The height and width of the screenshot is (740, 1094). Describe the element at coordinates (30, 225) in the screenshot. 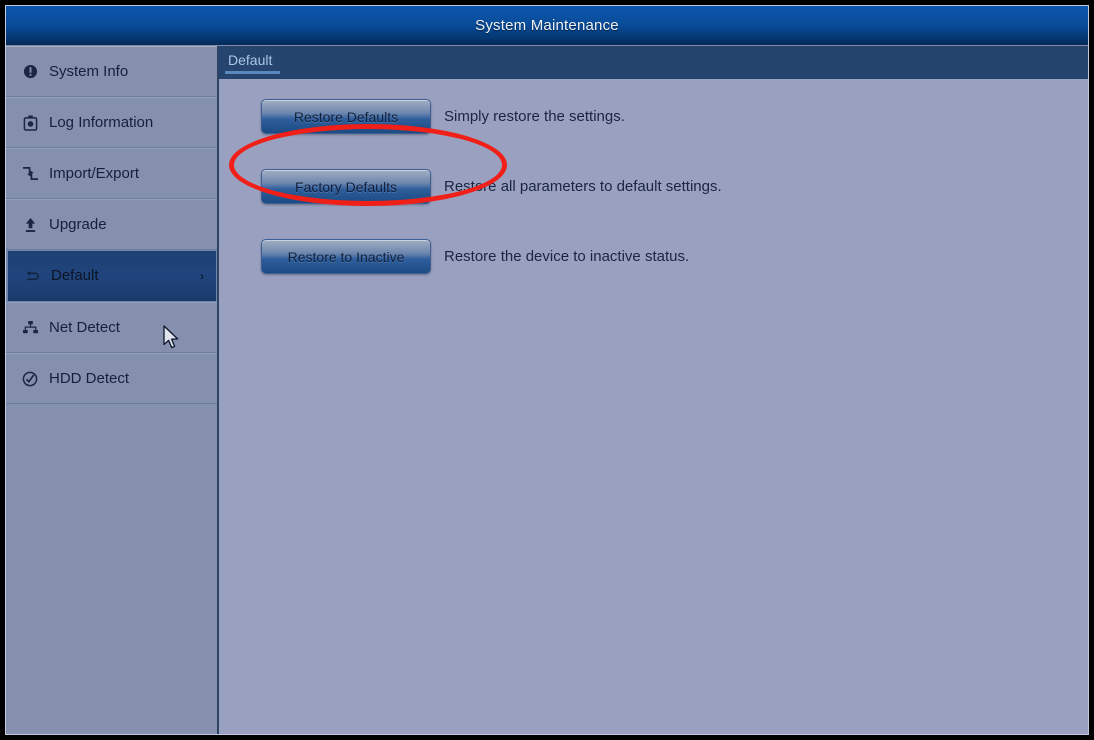

I see `upload-arrow-icon` at that location.